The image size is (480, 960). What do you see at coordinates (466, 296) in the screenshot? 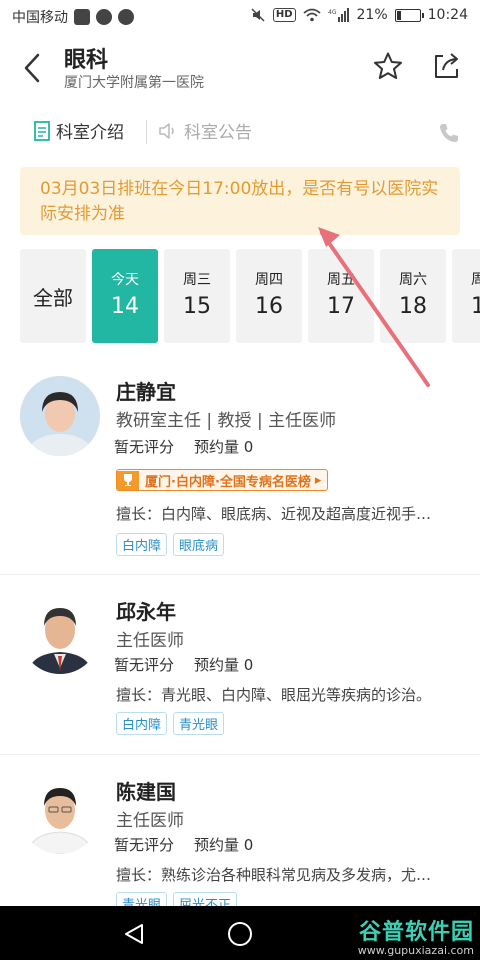
I see `date-tab-sun: 周日 19` at bounding box center [466, 296].